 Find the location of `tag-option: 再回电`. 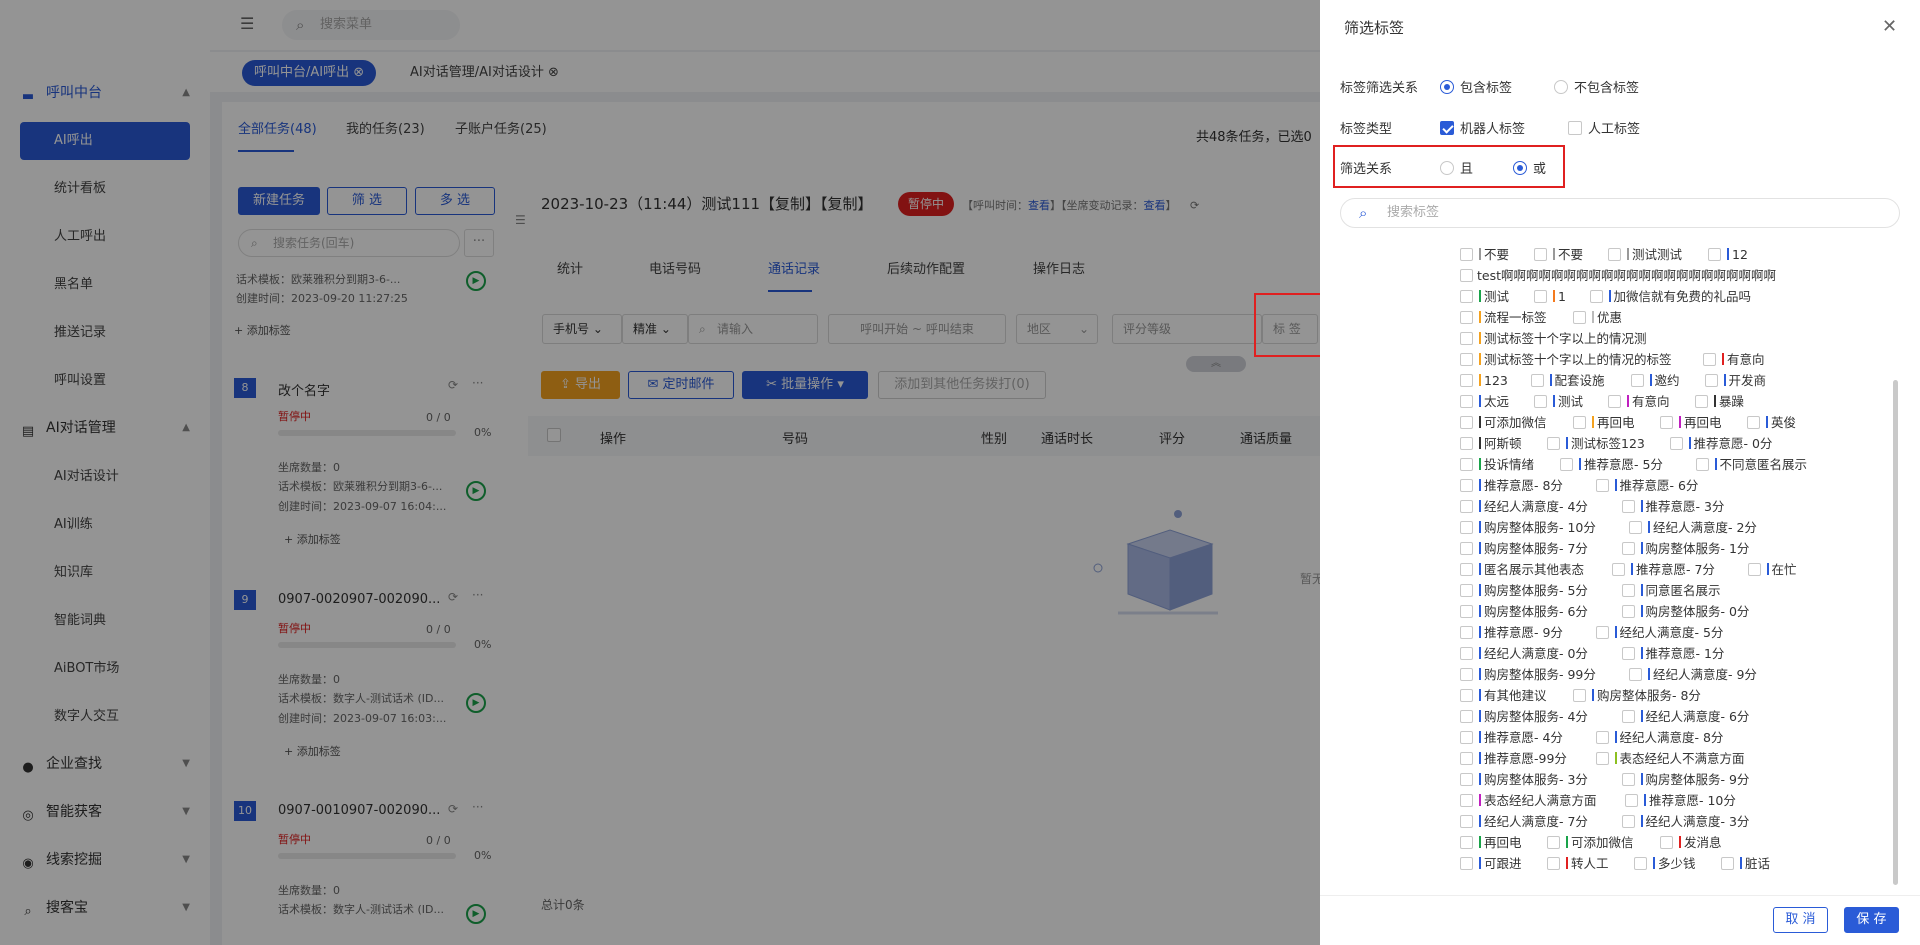

tag-option: 再回电 is located at coordinates (1691, 422).